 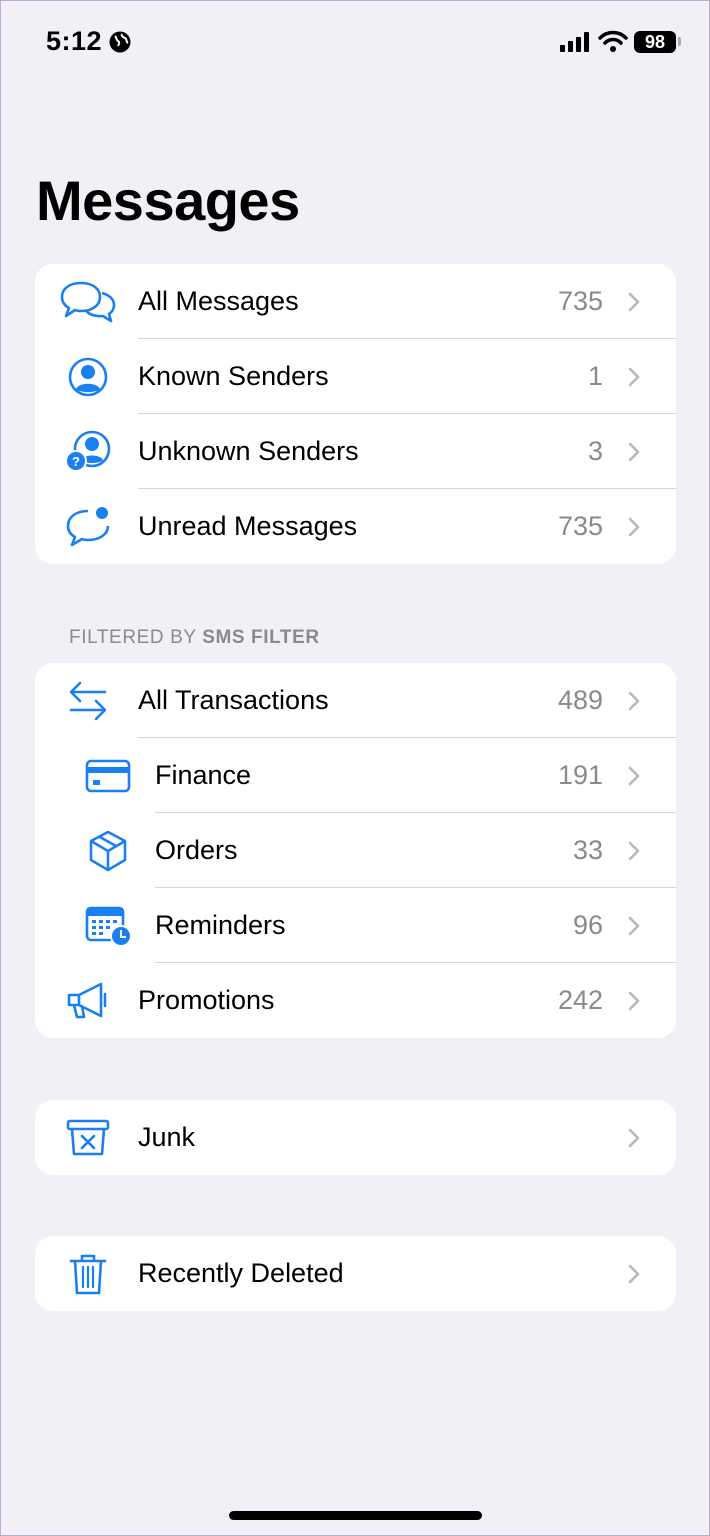 I want to click on row-unread-messages: Unread Messages 735, so click(x=355, y=526).